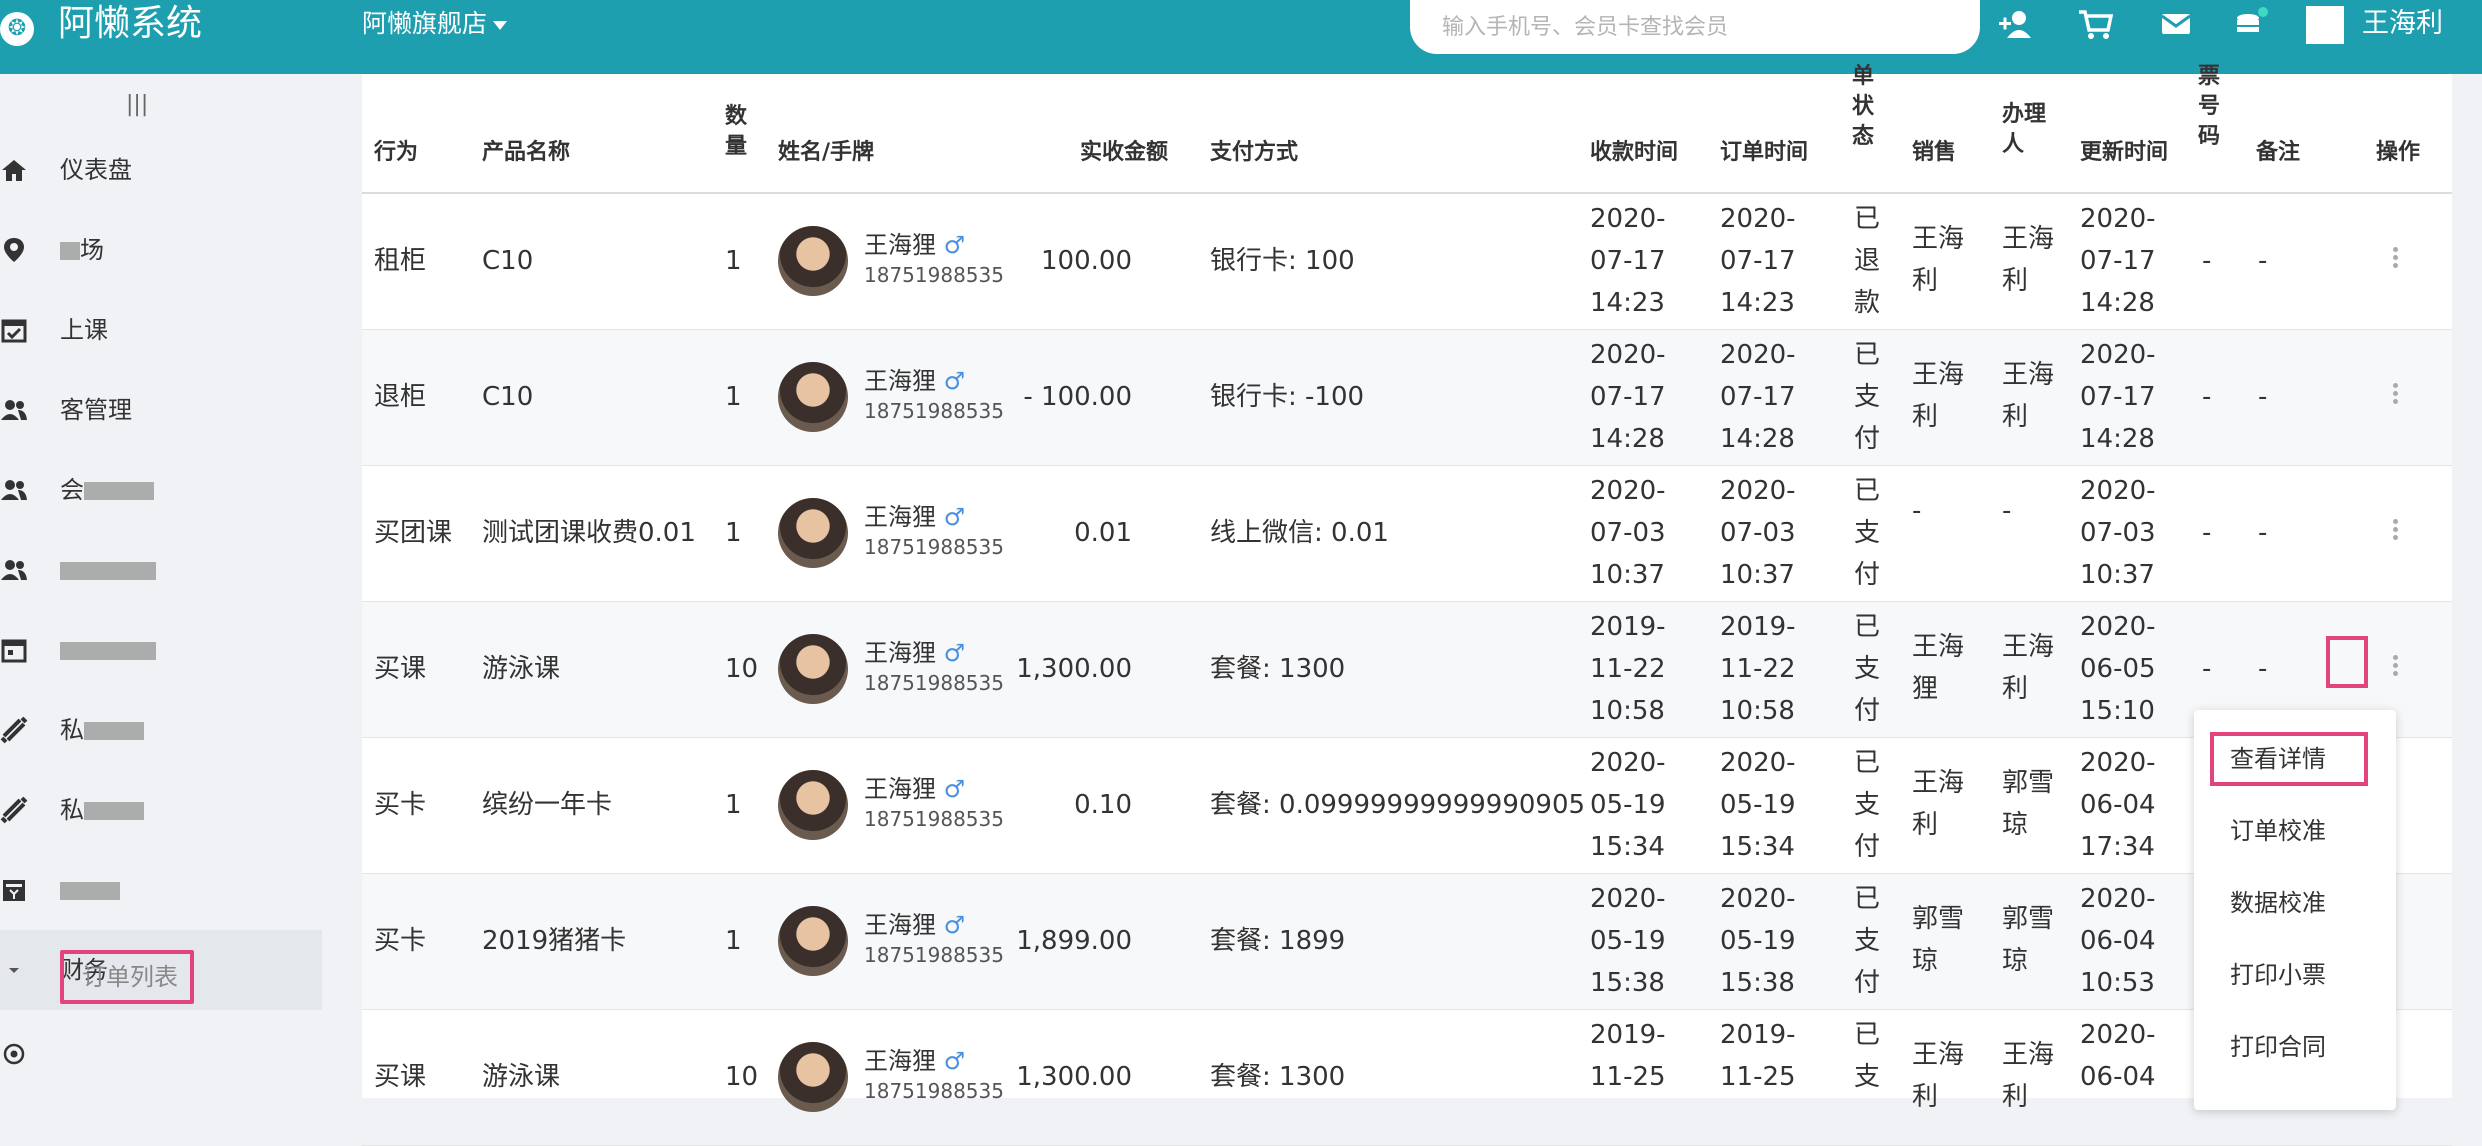 The image size is (2482, 1146). What do you see at coordinates (161, 810) in the screenshot?
I see `sidebar-item-private-2: 私` at bounding box center [161, 810].